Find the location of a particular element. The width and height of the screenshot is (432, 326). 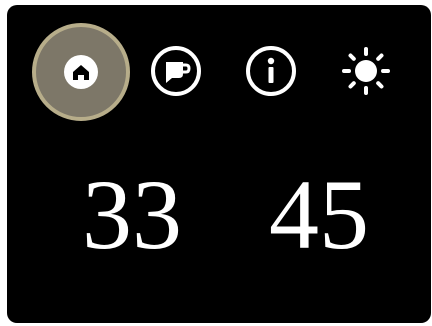

right-value: 45 is located at coordinates (319, 214).